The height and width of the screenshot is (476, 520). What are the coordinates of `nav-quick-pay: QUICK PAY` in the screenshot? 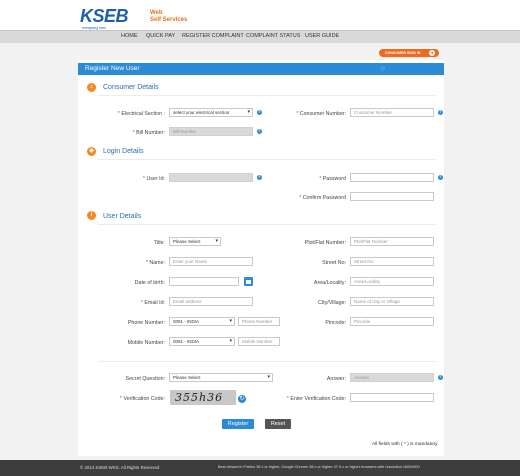 It's located at (160, 36).